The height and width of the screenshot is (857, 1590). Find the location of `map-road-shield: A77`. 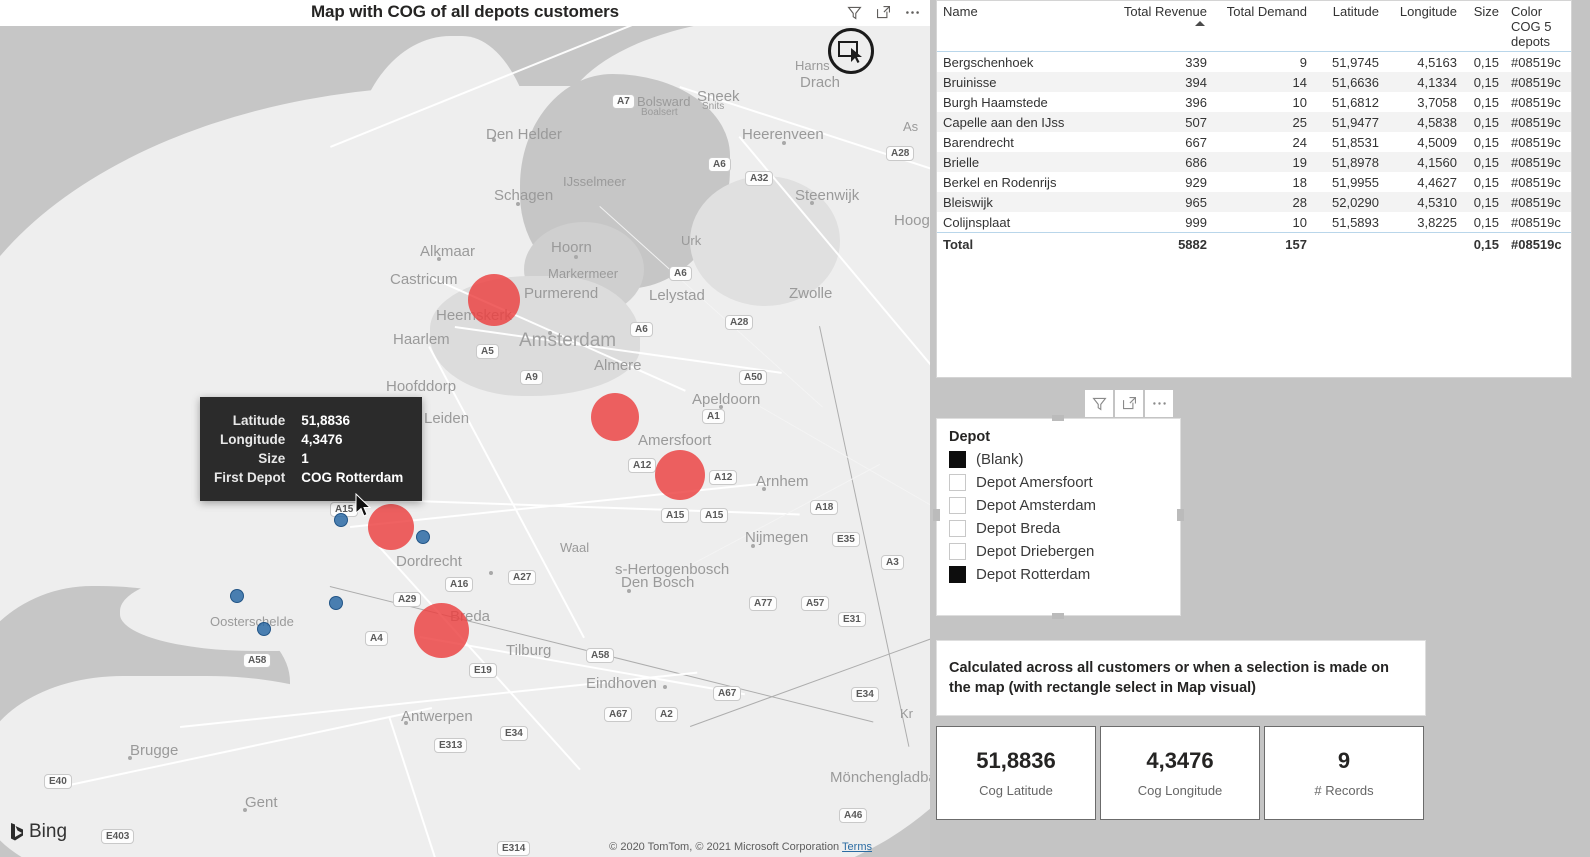

map-road-shield: A77 is located at coordinates (763, 603).